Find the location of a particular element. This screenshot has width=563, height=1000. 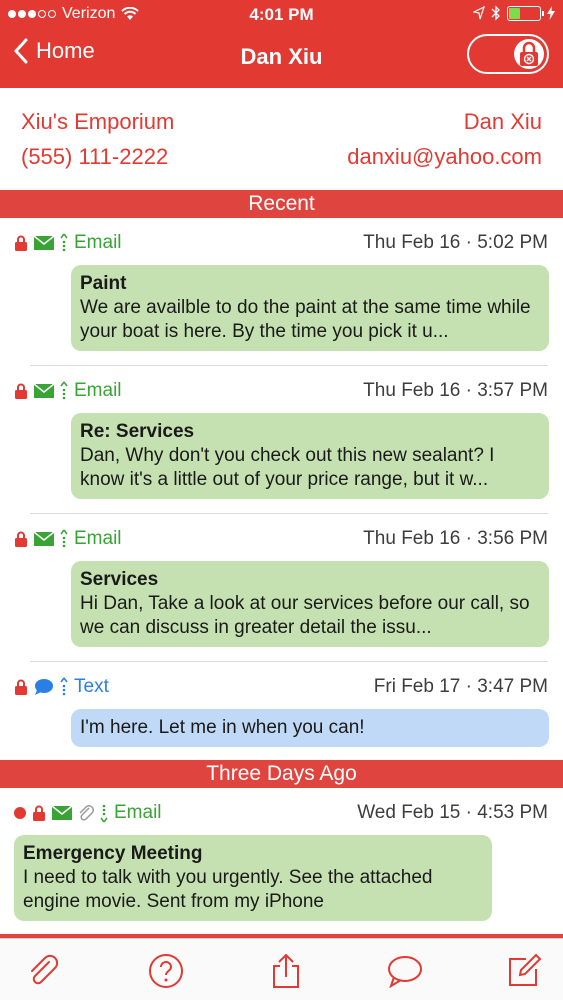

contact-company: Xiu's Emporium is located at coordinates (97, 122).